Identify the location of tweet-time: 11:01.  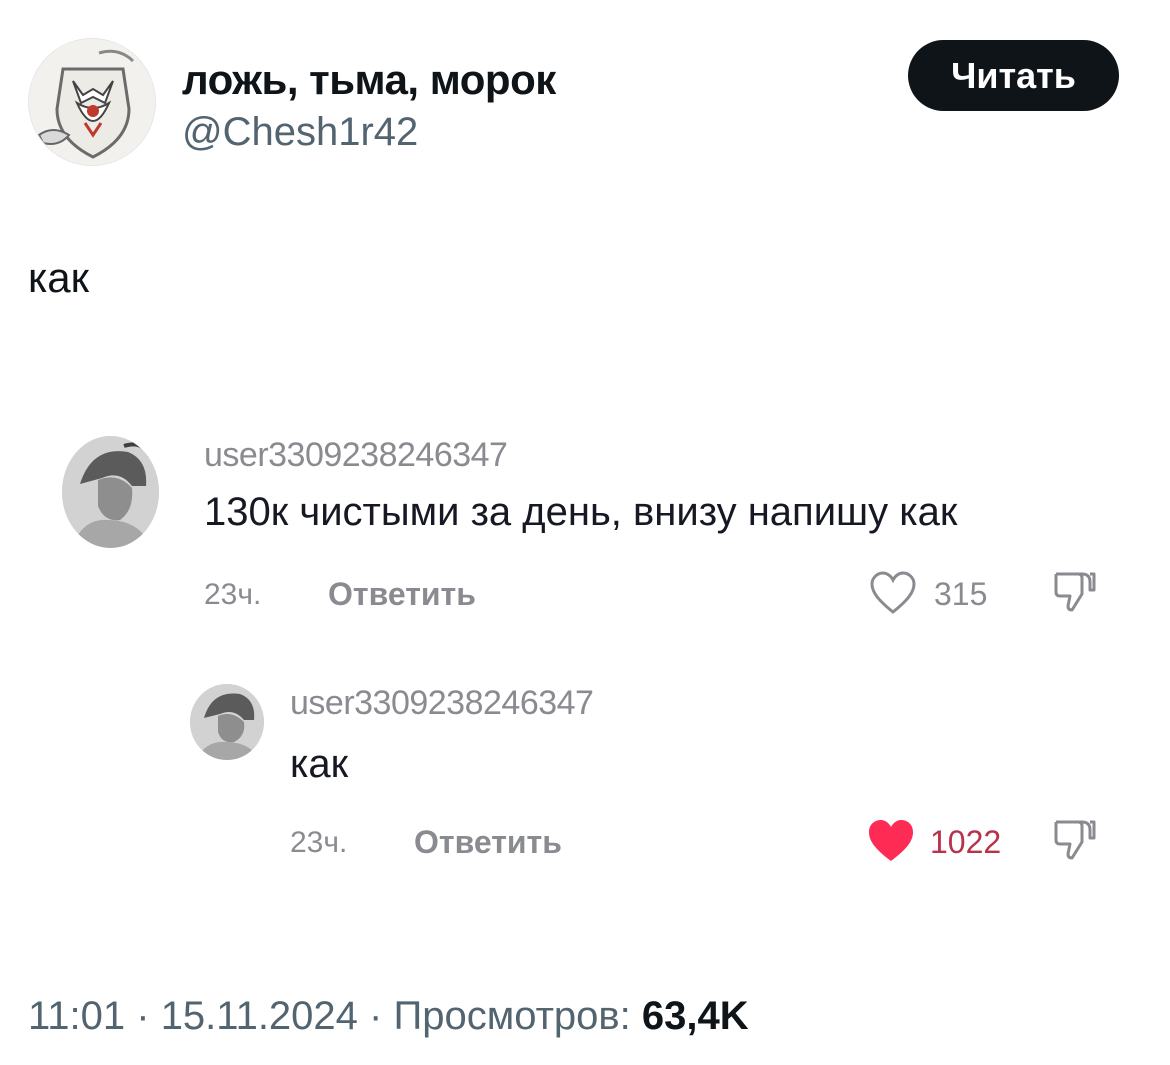
(76, 1016).